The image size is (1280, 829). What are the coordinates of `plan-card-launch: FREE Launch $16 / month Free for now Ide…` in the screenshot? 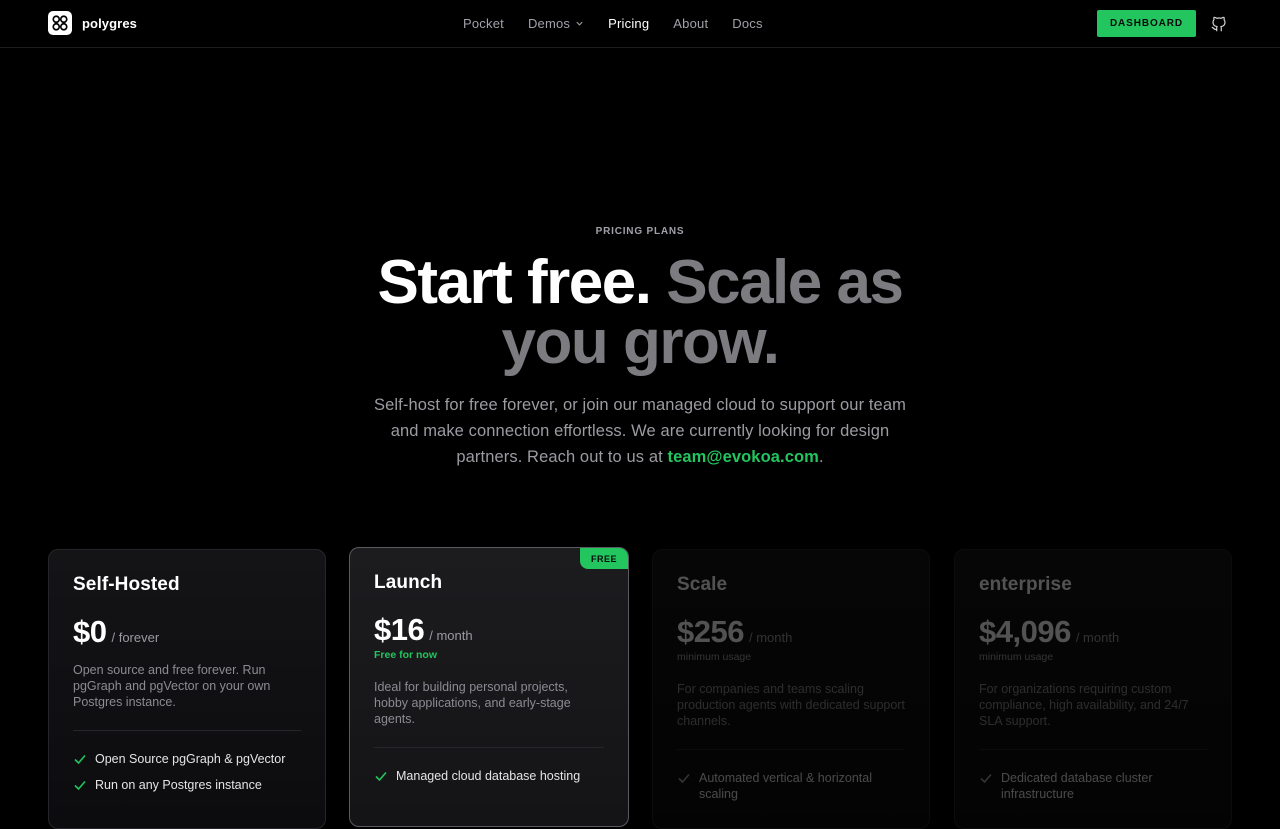 It's located at (489, 687).